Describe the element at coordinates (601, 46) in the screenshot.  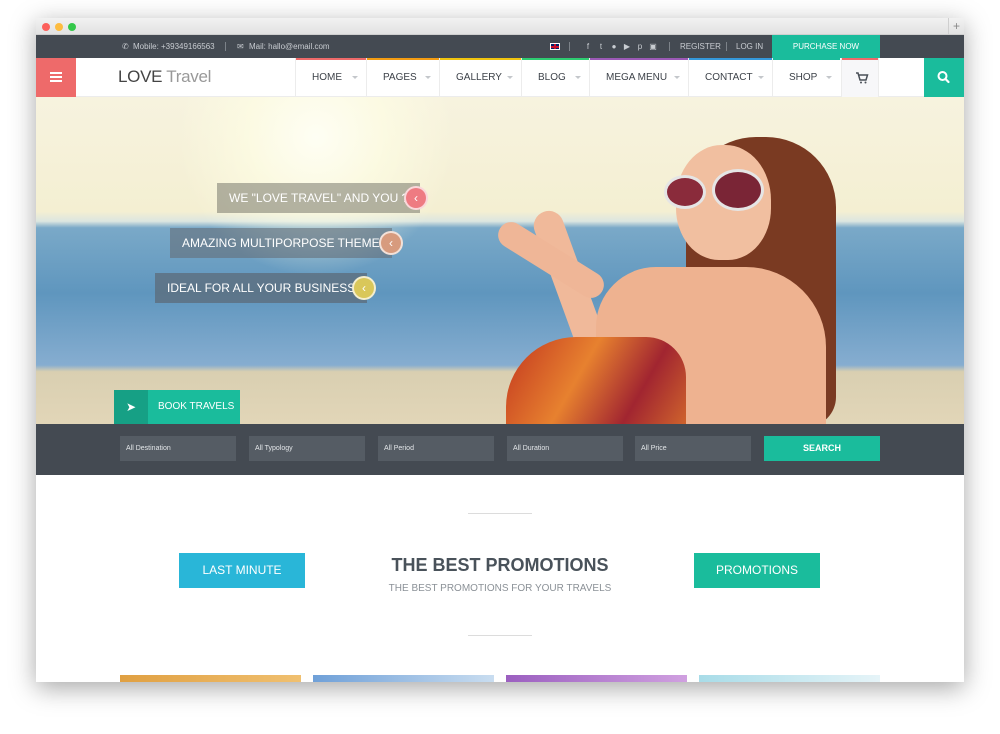
I see `twitter-icon: t` at that location.